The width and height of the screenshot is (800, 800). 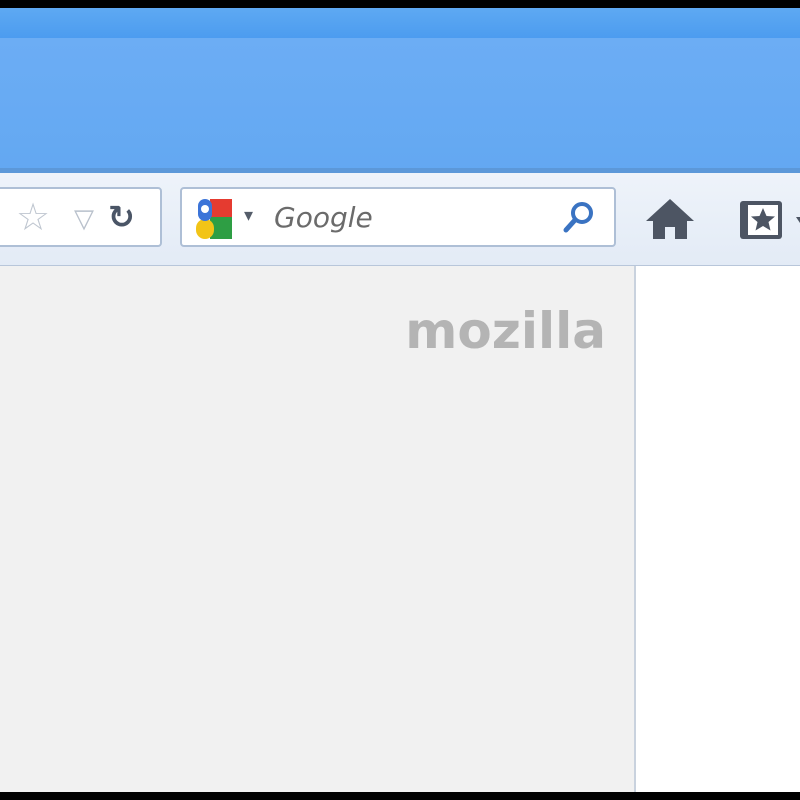 What do you see at coordinates (33, 217) in the screenshot?
I see `star-outline-icon: ☆` at bounding box center [33, 217].